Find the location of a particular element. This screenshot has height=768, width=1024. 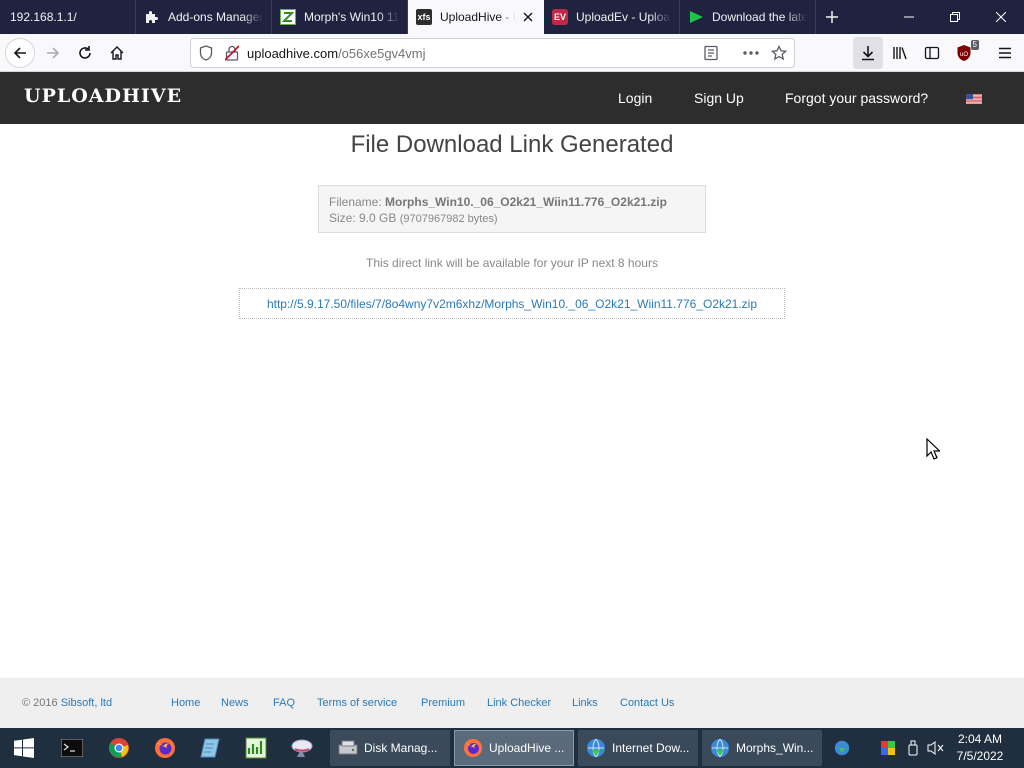

tray-usb-icon is located at coordinates (913, 748).